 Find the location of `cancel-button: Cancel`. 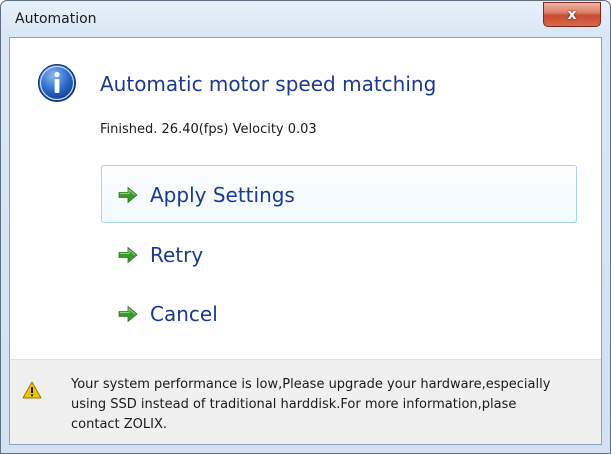

cancel-button: Cancel is located at coordinates (339, 313).